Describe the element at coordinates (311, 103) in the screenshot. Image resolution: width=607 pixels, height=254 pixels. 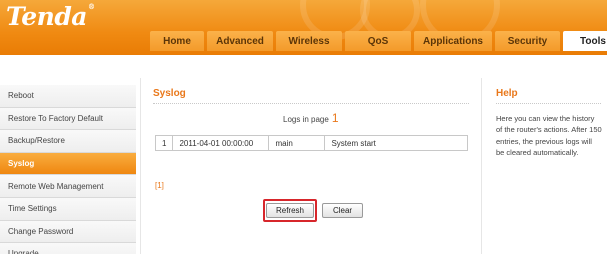
I see `title-divider` at that location.